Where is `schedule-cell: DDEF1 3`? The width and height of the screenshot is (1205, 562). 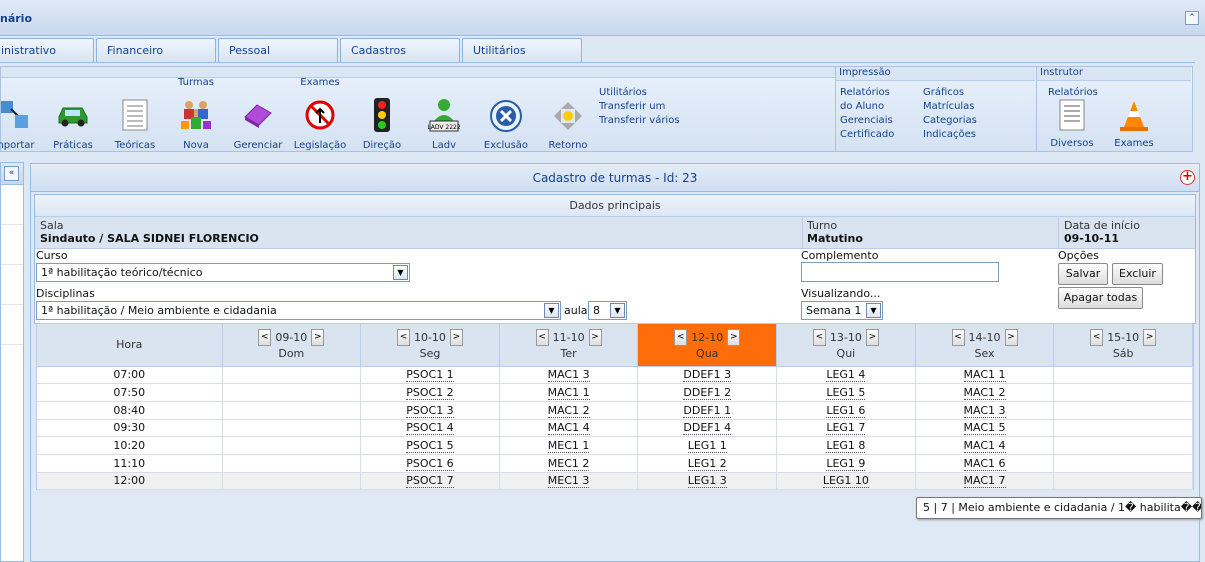
schedule-cell: DDEF1 3 is located at coordinates (707, 375).